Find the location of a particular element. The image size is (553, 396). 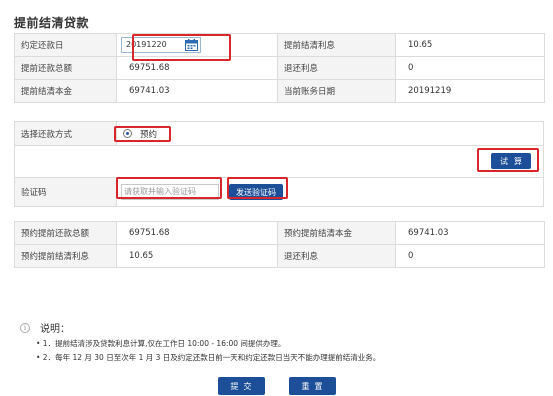

method-radio is located at coordinates (127, 133).